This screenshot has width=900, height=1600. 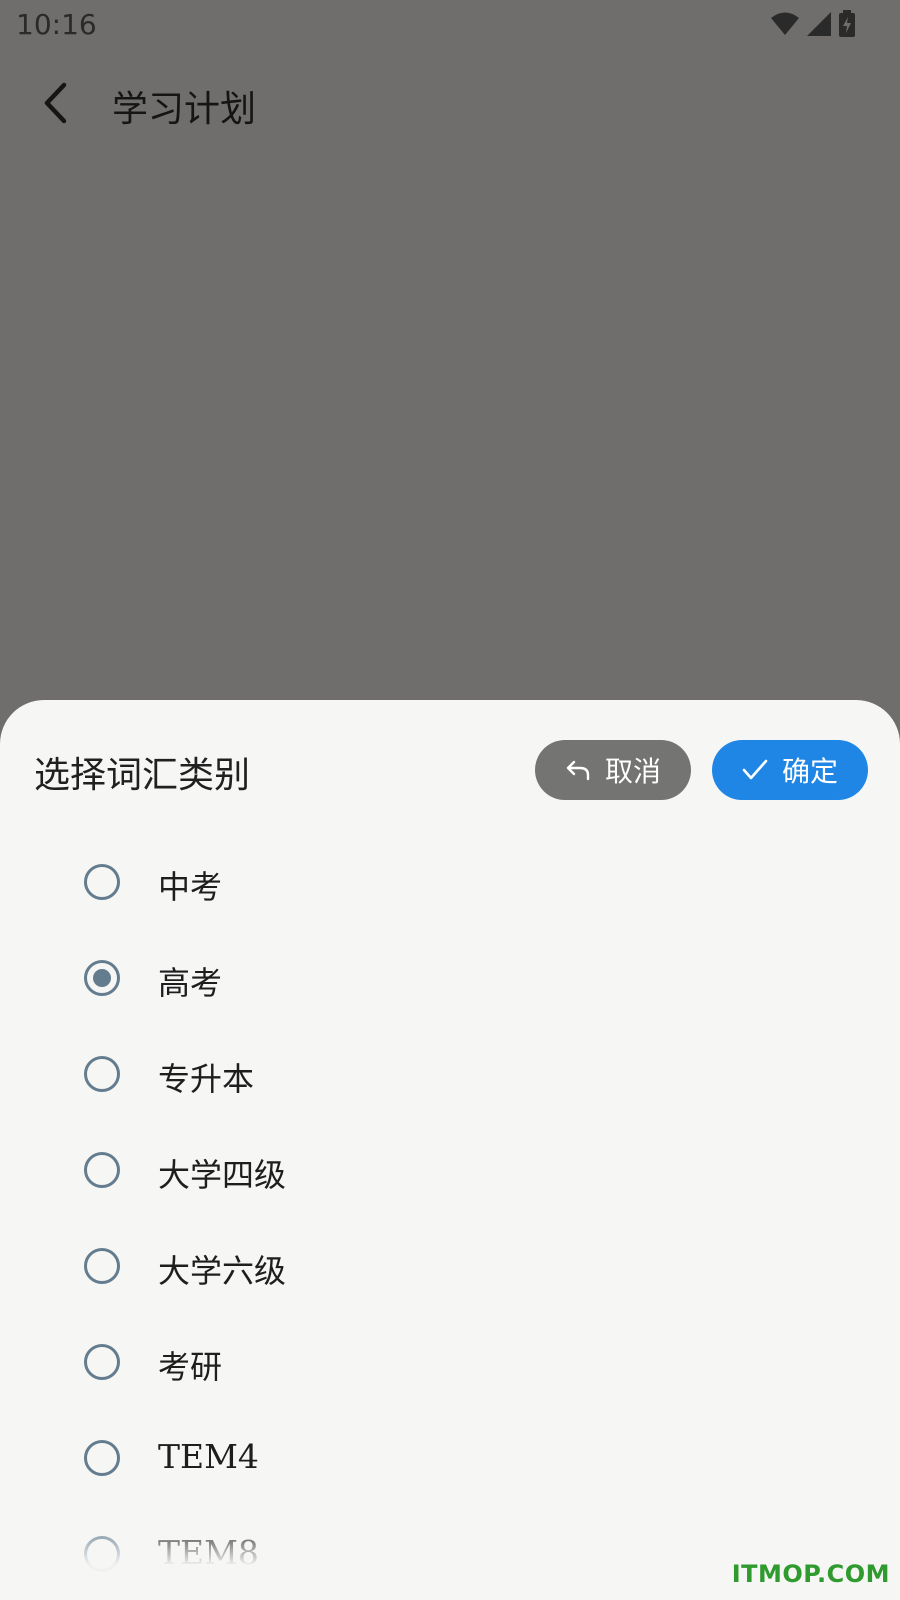 What do you see at coordinates (632, 771) in the screenshot?
I see `cancel-label: 取消` at bounding box center [632, 771].